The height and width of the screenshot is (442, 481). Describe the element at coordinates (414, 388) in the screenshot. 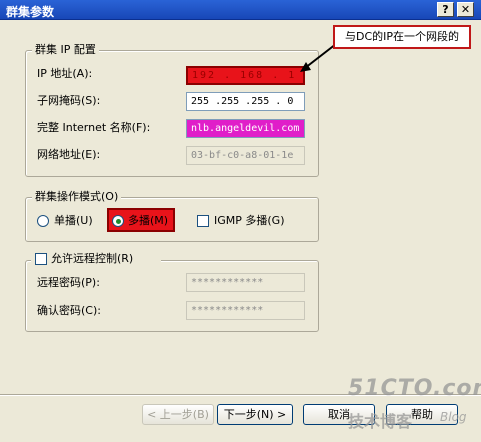

I see `watermark-logo: 51CTO.com` at that location.